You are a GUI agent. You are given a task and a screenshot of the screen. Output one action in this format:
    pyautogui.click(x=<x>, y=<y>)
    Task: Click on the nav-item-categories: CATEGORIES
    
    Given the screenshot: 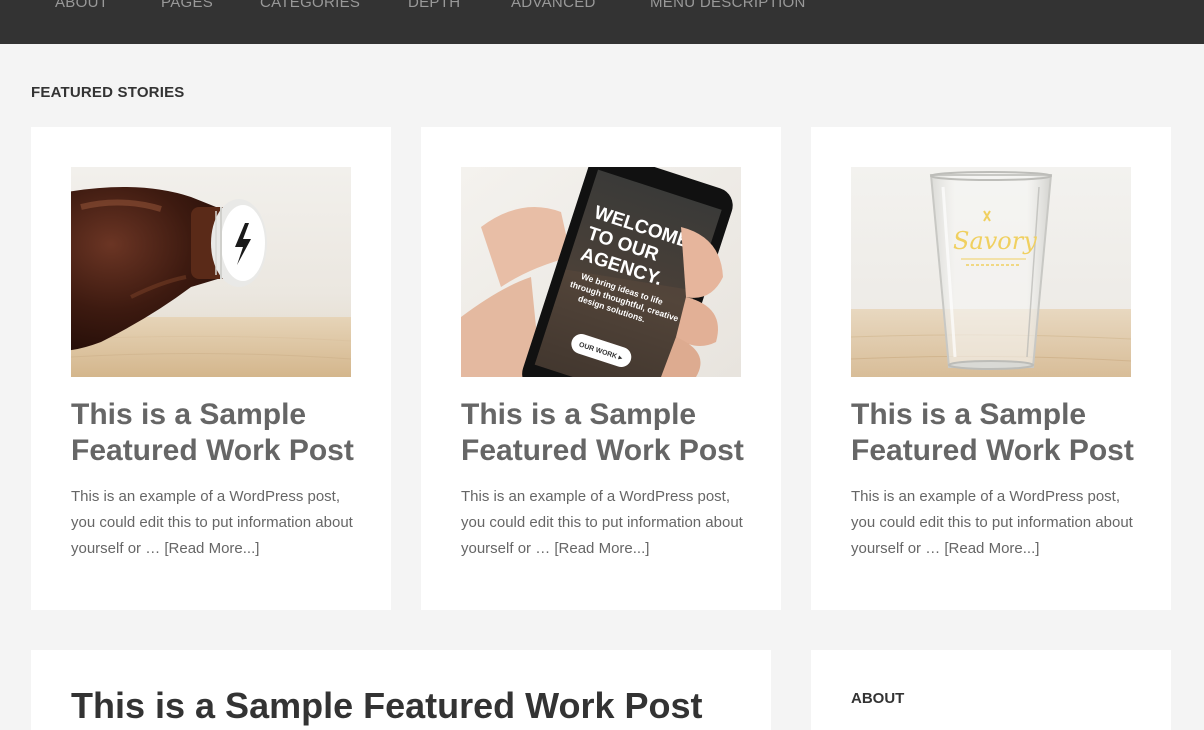 What is the action you would take?
    pyautogui.click(x=310, y=5)
    